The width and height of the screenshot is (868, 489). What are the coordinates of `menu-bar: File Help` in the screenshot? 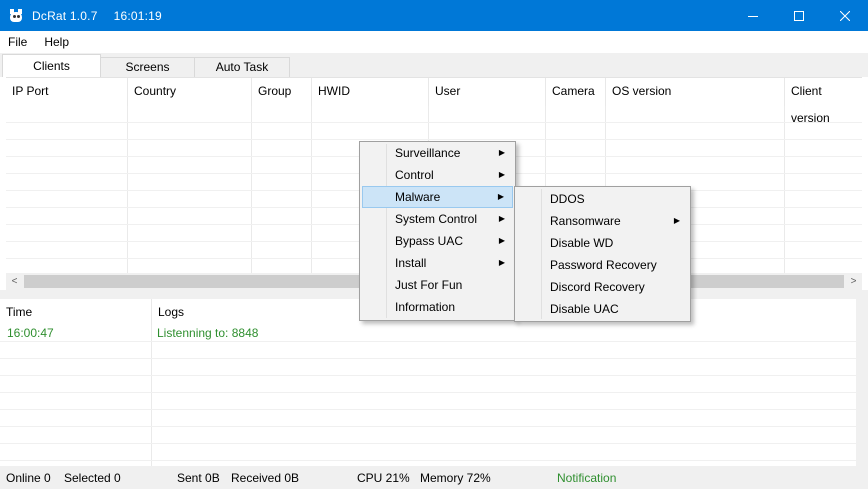 It's located at (434, 42).